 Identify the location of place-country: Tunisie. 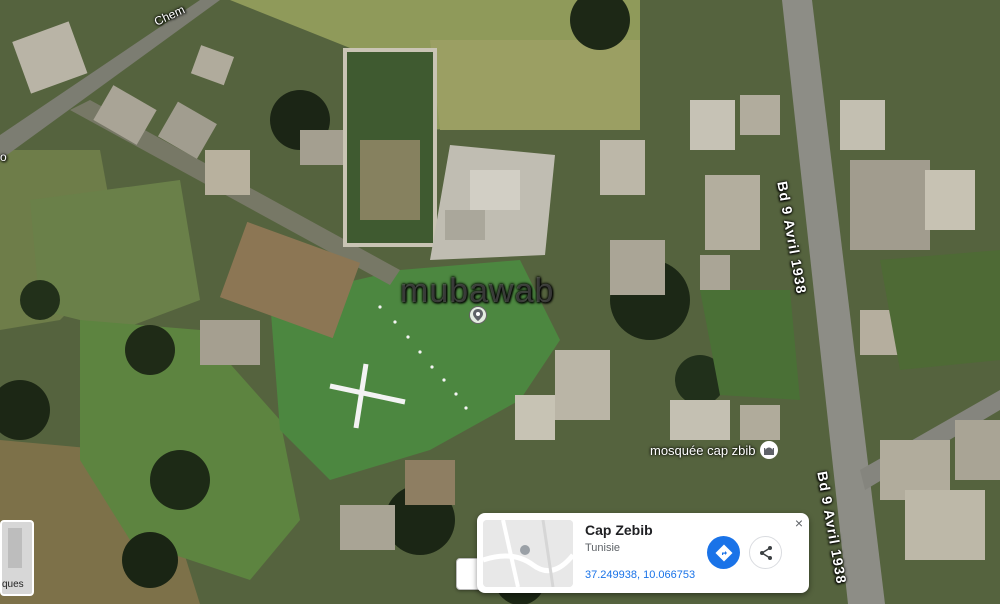
(603, 548).